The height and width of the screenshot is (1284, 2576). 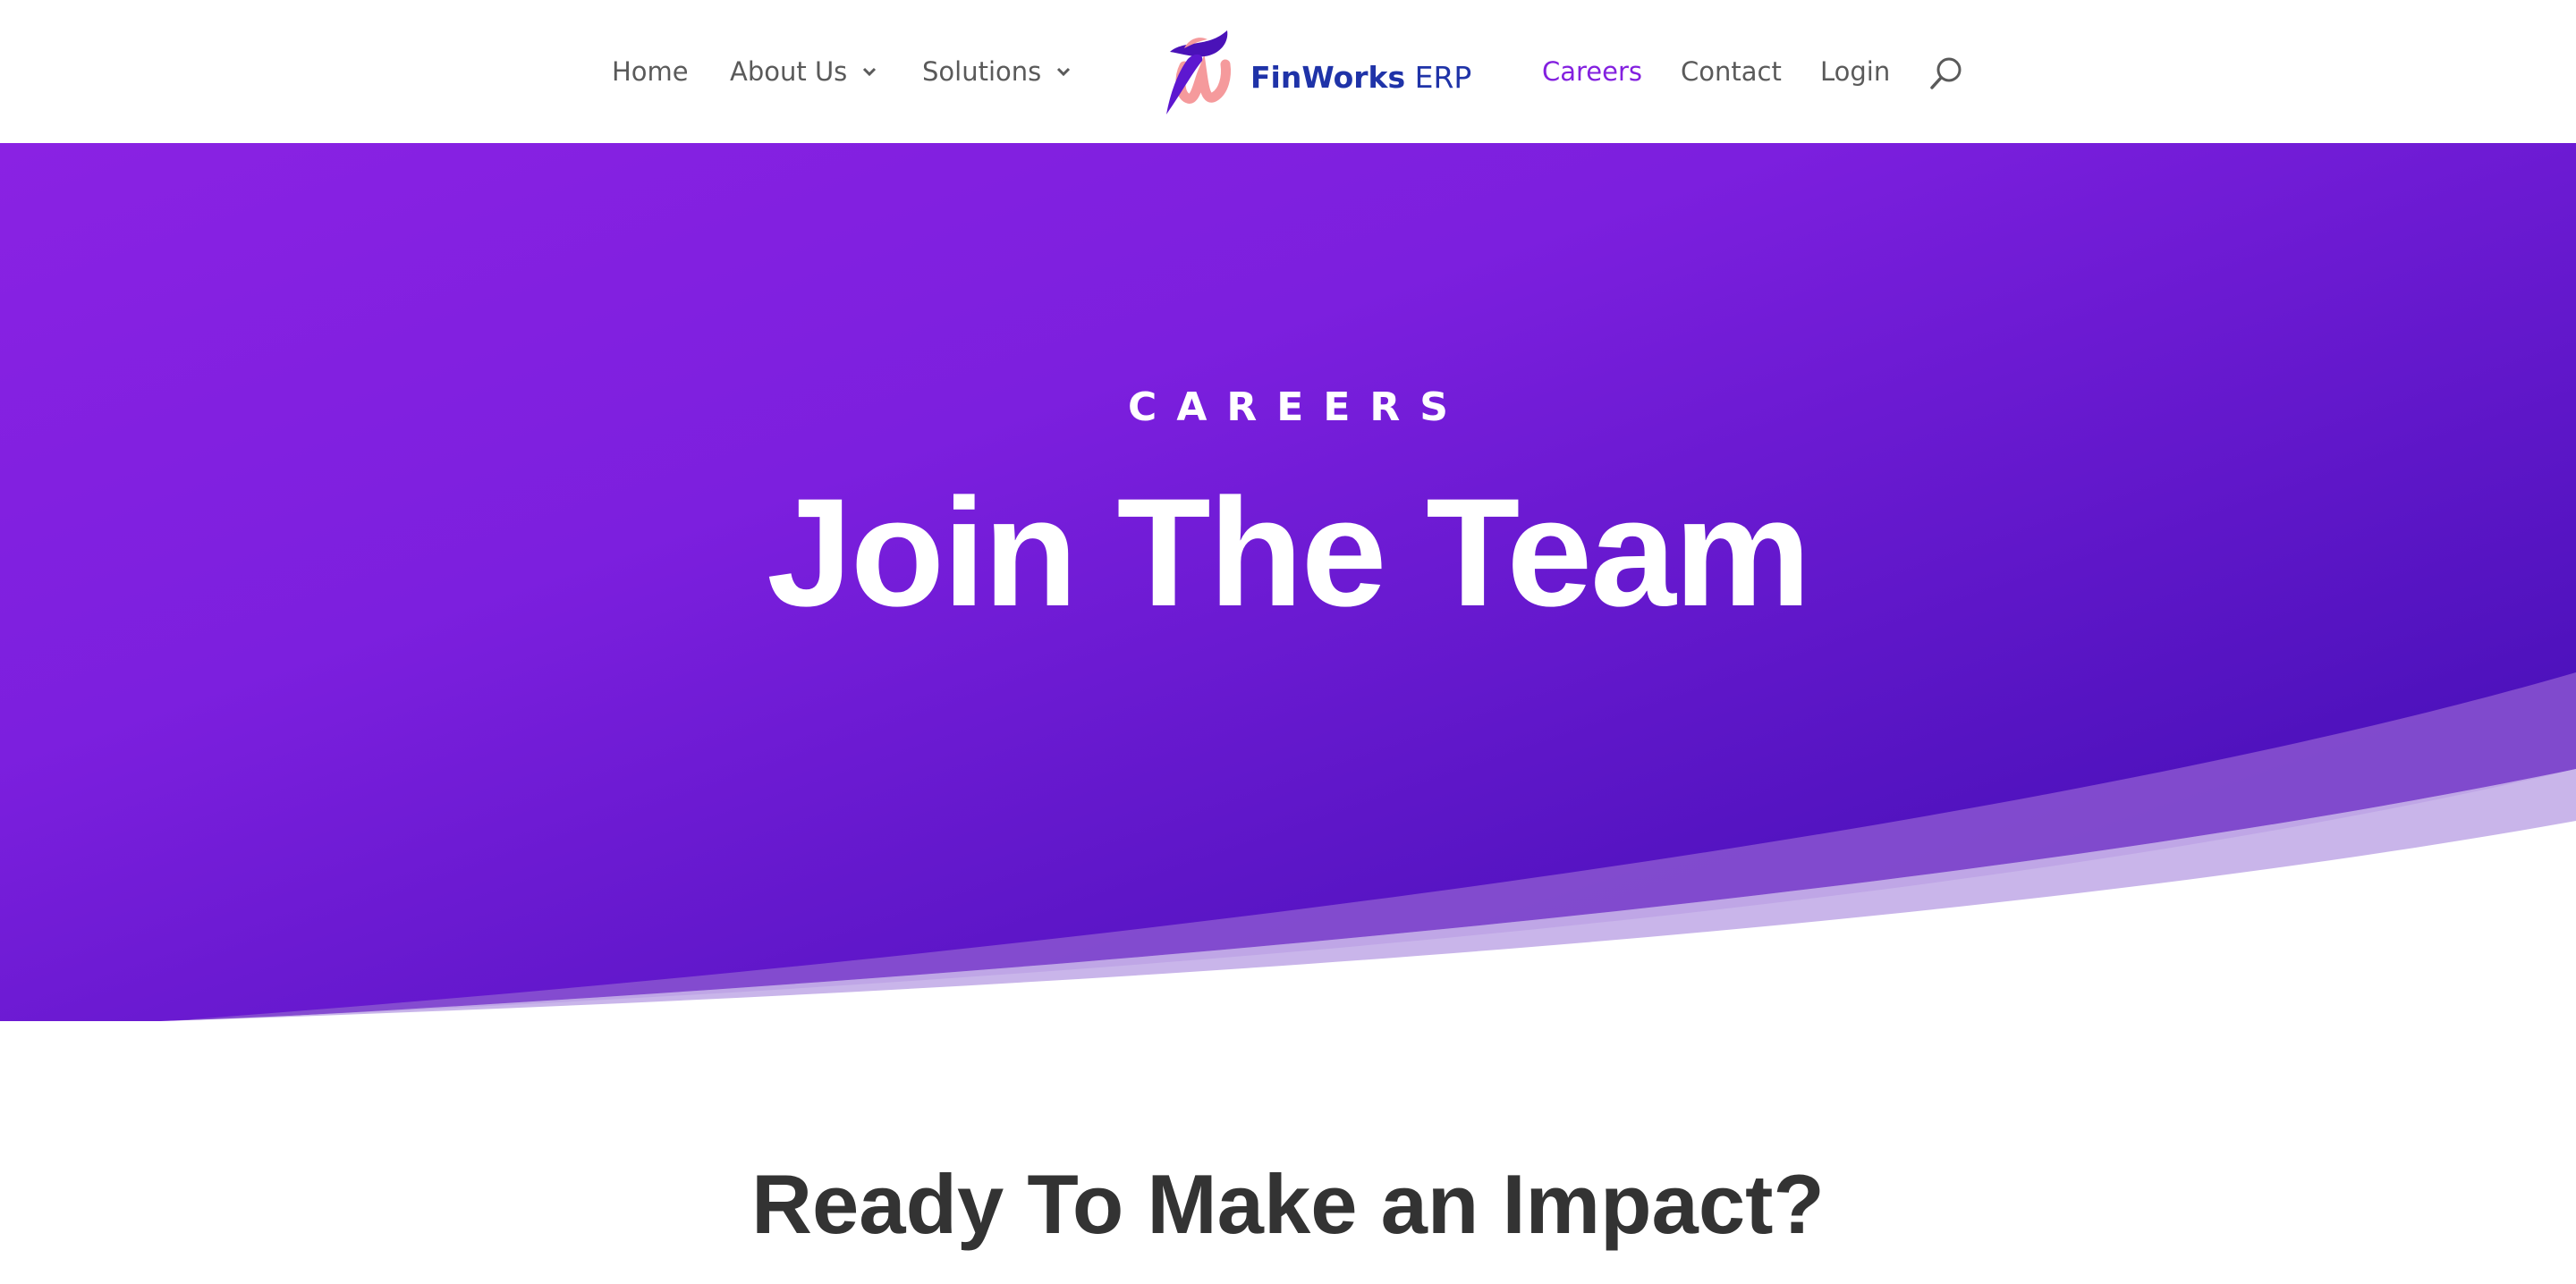 I want to click on section-title: Ready To Make an Impact?, so click(x=1288, y=1204).